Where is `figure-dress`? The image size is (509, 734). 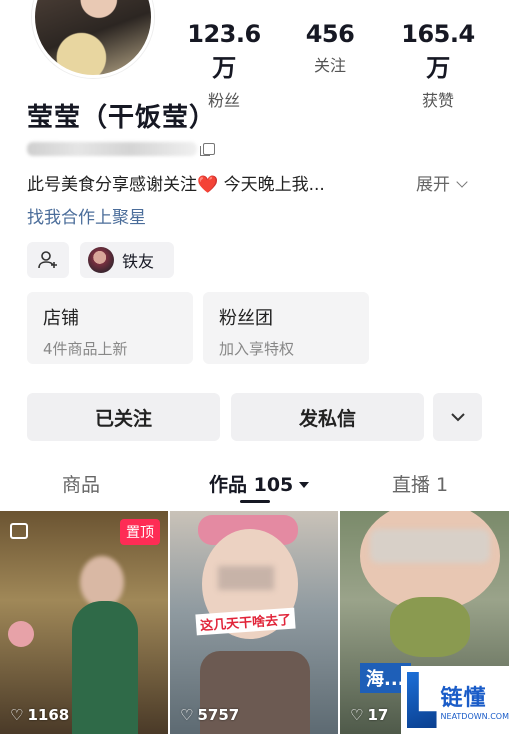
figure-dress is located at coordinates (105, 667).